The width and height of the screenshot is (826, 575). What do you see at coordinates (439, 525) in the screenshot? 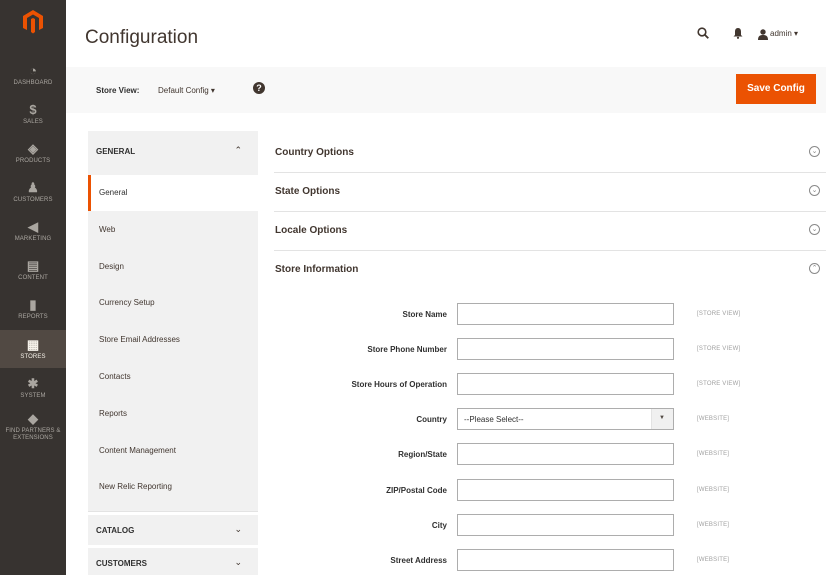
I see `field-label-city: City` at bounding box center [439, 525].